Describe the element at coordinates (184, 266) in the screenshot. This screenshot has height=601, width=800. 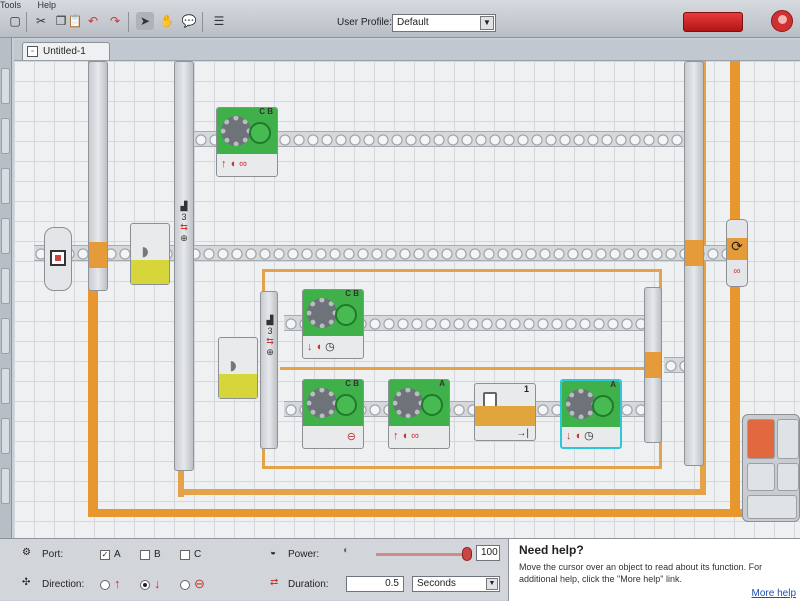
I see `switch-left-bar` at that location.